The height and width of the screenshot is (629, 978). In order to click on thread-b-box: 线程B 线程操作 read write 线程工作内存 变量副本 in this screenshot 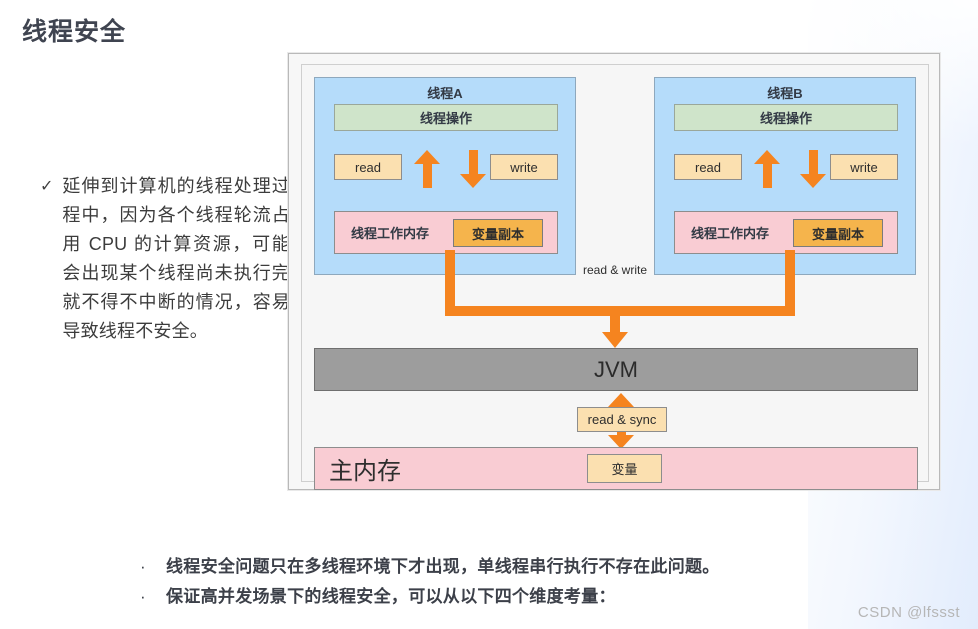, I will do `click(785, 176)`.